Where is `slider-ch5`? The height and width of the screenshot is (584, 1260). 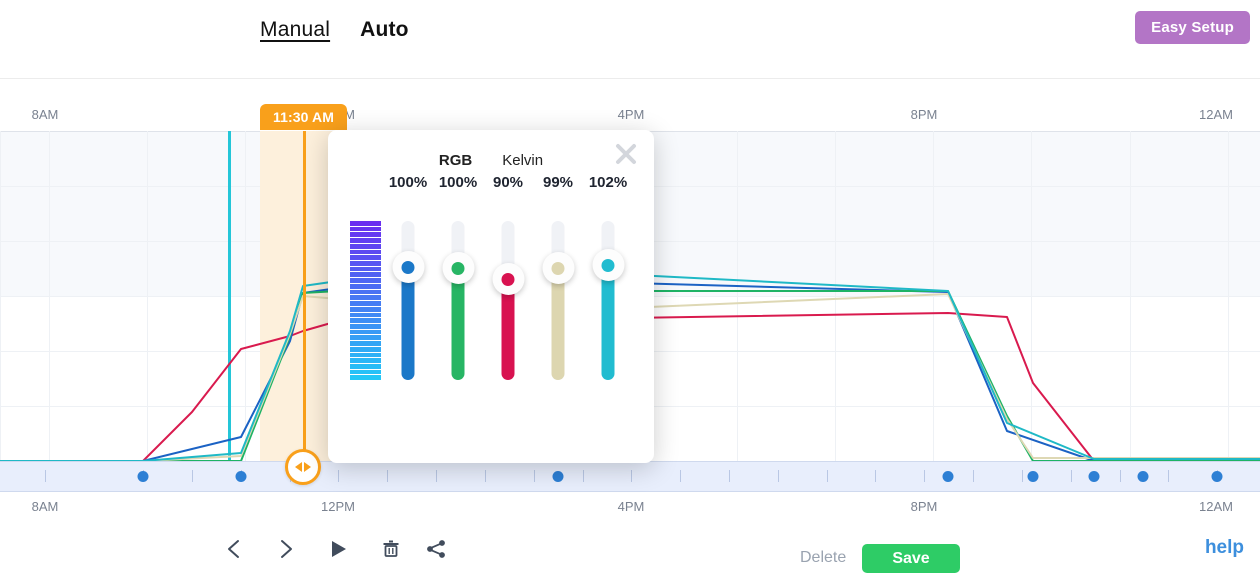
slider-ch5 is located at coordinates (608, 300).